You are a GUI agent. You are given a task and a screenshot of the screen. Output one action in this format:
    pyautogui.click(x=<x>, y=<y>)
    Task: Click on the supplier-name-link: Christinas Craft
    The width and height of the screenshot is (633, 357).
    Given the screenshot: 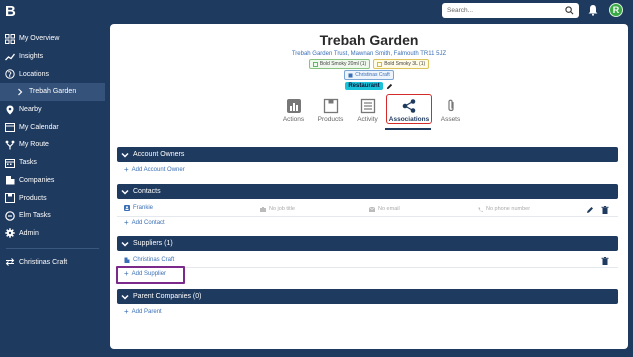 What is the action you would take?
    pyautogui.click(x=149, y=260)
    